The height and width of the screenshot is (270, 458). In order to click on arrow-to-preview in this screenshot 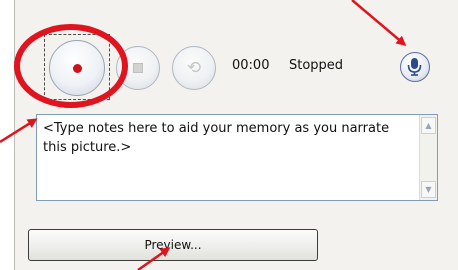, I will do `click(154, 258)`.